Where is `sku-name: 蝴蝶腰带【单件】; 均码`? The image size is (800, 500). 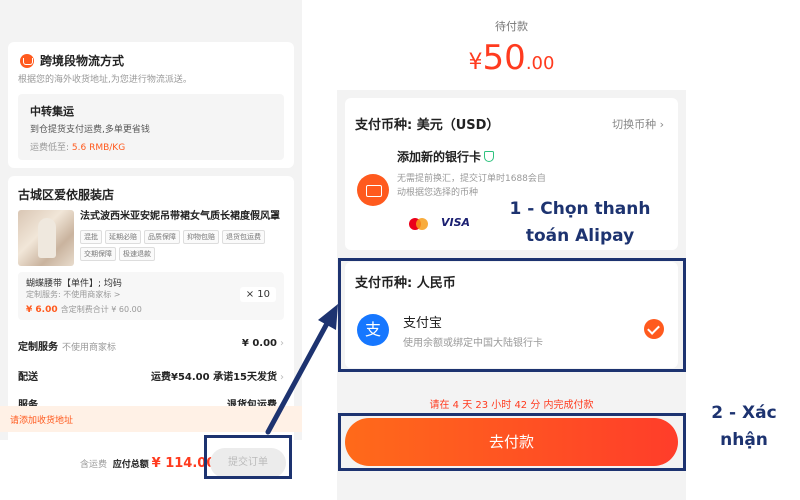
sku-name: 蝴蝶腰带【单件】; 均码 is located at coordinates (74, 284).